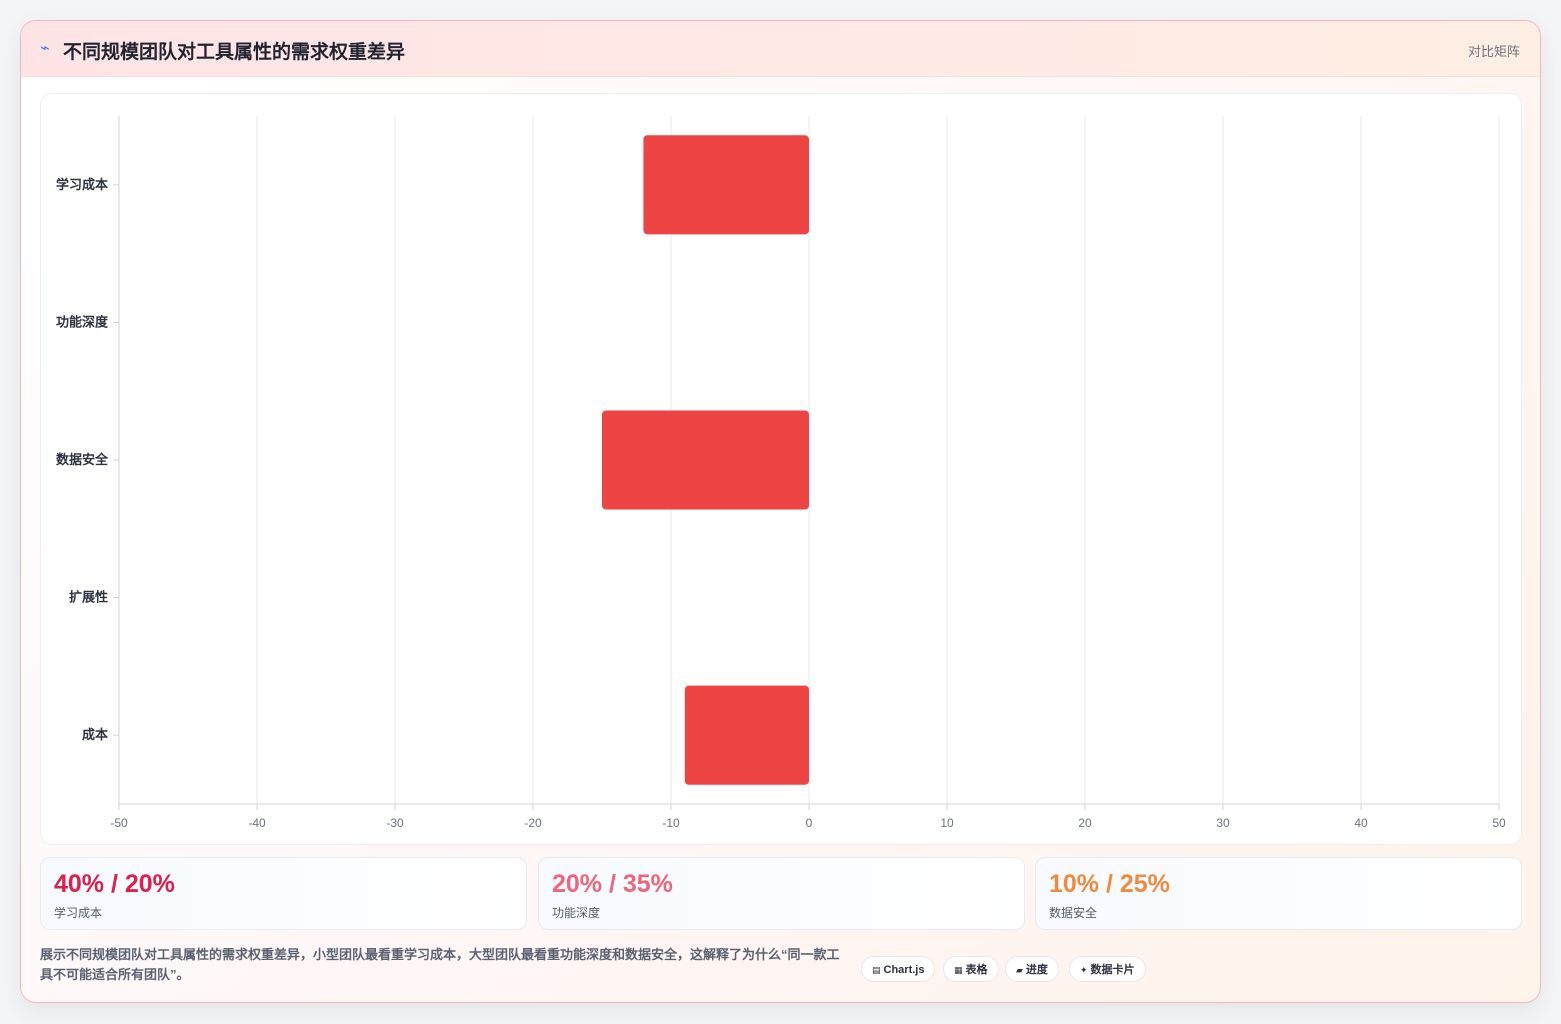 The height and width of the screenshot is (1024, 1561). What do you see at coordinates (780, 49) in the screenshot?
I see `card-header: ⌁ 不同规模团队对工具属性的需求权重差异 对比矩阵` at bounding box center [780, 49].